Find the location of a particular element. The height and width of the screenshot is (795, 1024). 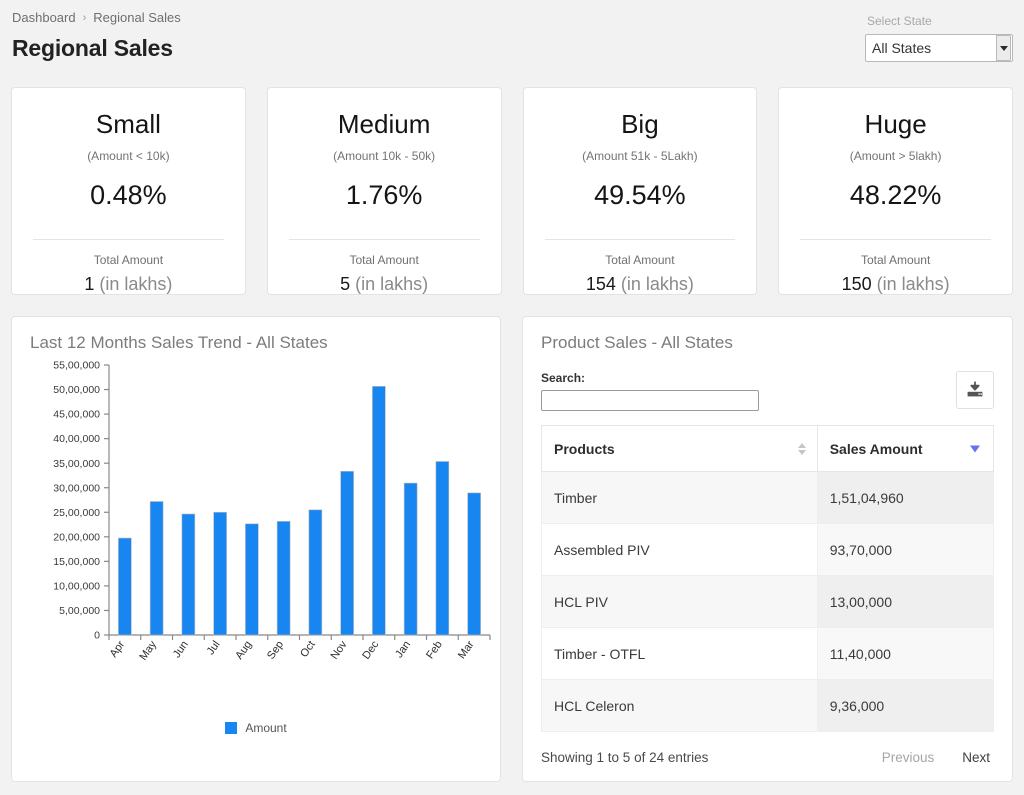

table-head: Products Sales Amount is located at coordinates (768, 448).